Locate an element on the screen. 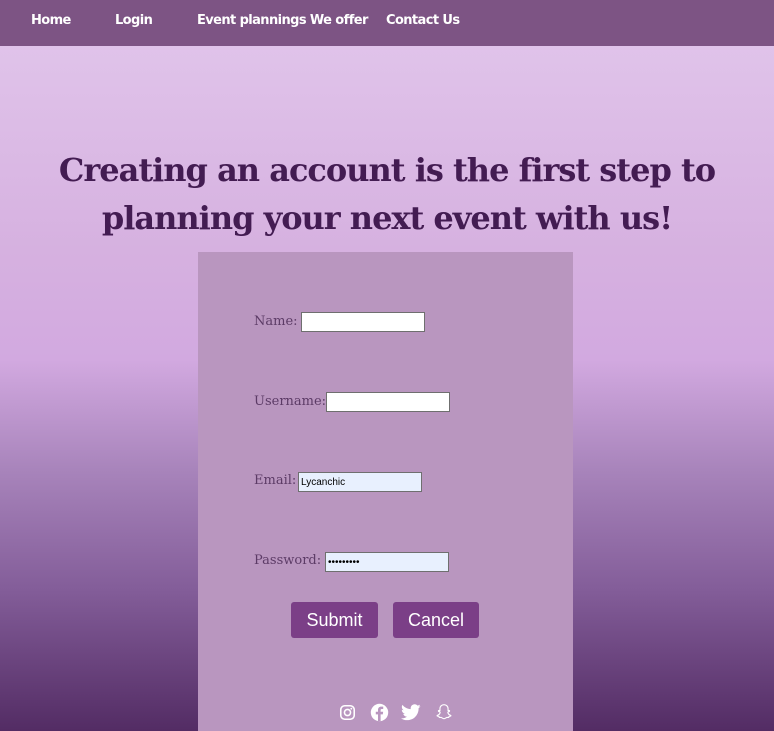 This screenshot has width=774, height=731. nav-link-event-plannings: Event plannings We offer is located at coordinates (282, 20).